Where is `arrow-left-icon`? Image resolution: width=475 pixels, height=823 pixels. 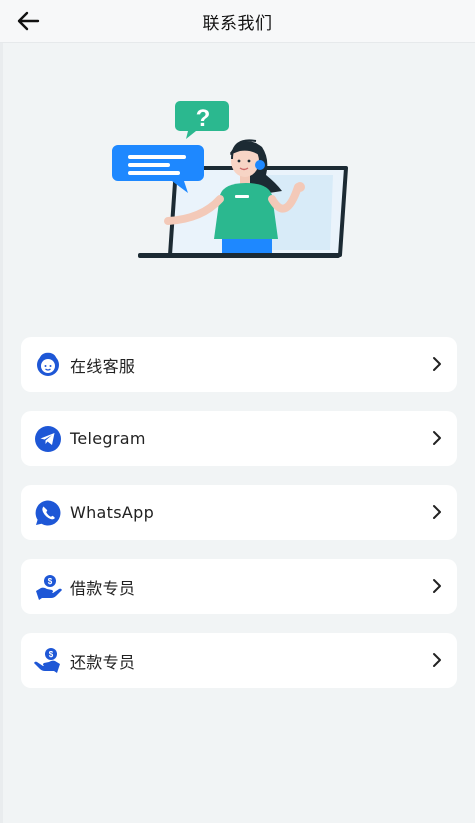
arrow-left-icon is located at coordinates (28, 21).